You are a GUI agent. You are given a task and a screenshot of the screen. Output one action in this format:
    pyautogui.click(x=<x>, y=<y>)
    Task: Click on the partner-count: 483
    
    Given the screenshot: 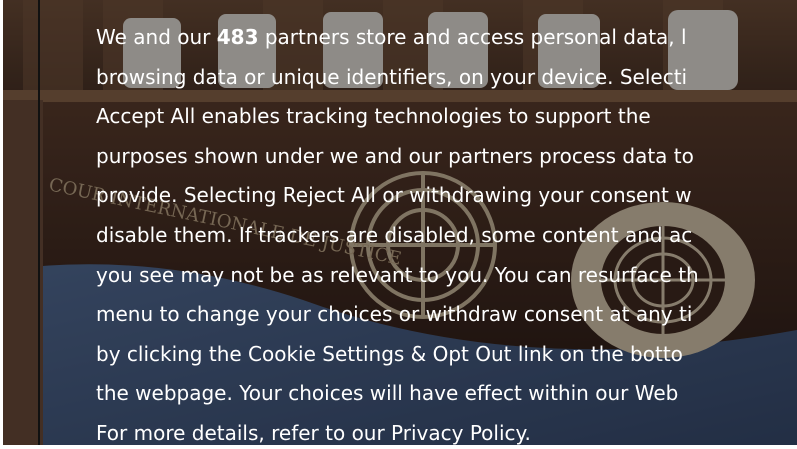 What is the action you would take?
    pyautogui.click(x=237, y=37)
    